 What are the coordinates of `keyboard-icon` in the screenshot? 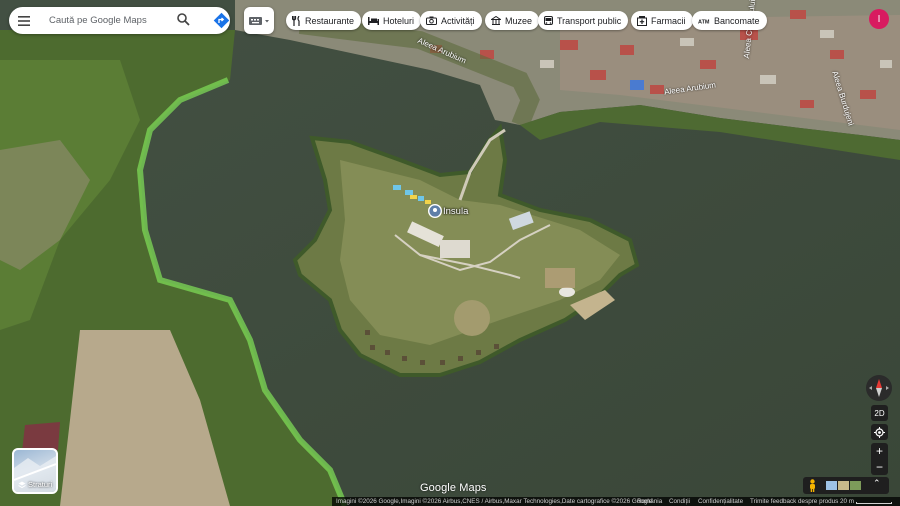 It's located at (259, 20).